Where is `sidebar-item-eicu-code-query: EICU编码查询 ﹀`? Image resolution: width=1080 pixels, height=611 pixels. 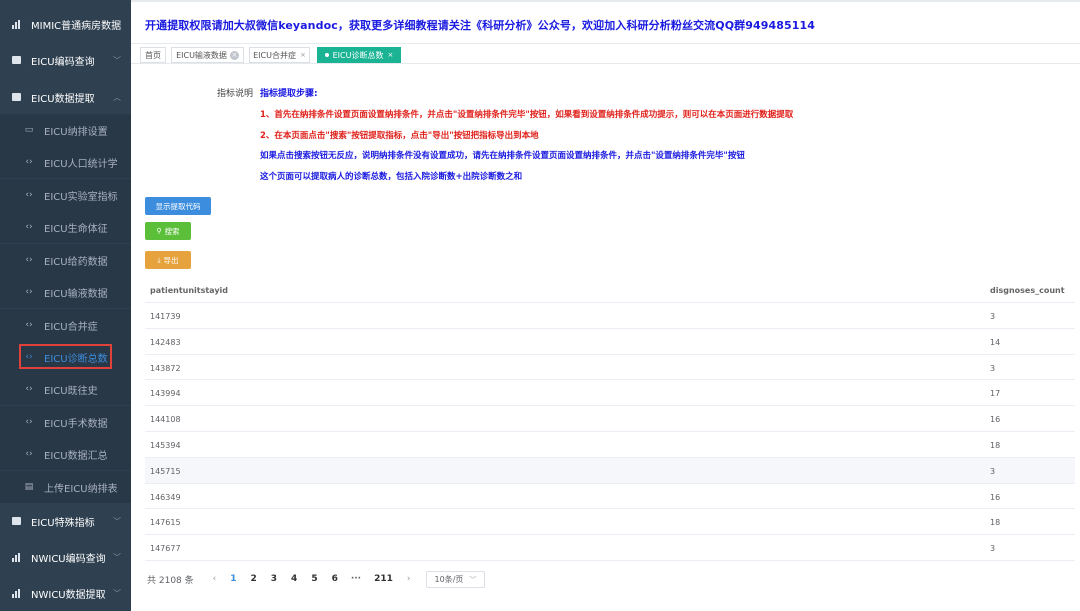 sidebar-item-eicu-code-query: EICU编码查询 ﹀ is located at coordinates (65, 60).